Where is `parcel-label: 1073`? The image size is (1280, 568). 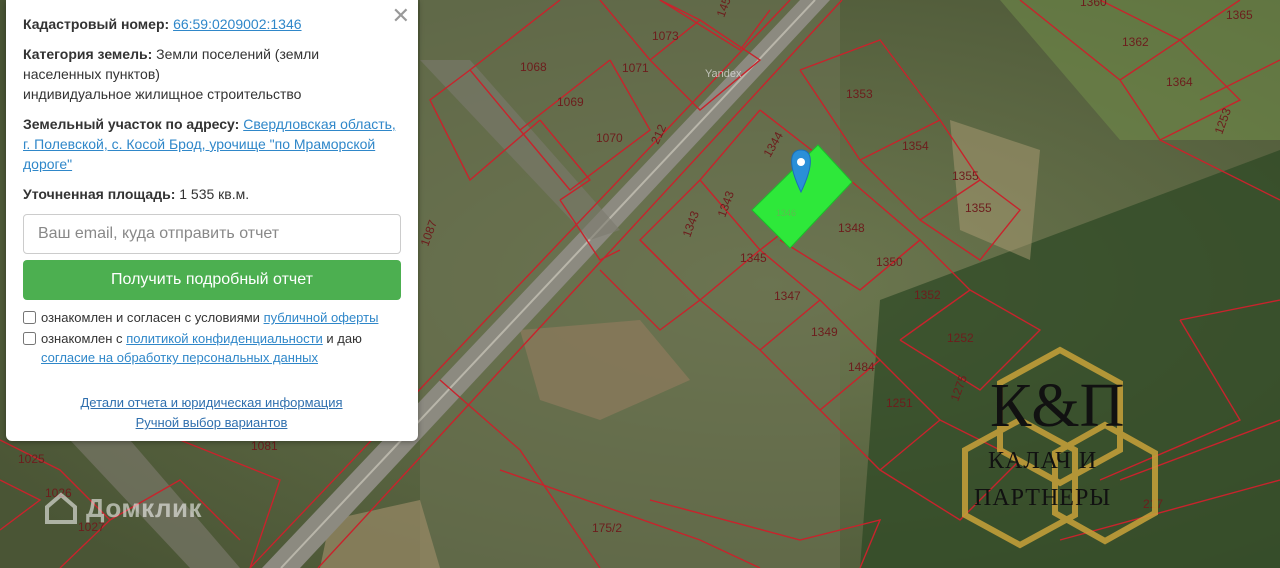
parcel-label: 1073 is located at coordinates (665, 36).